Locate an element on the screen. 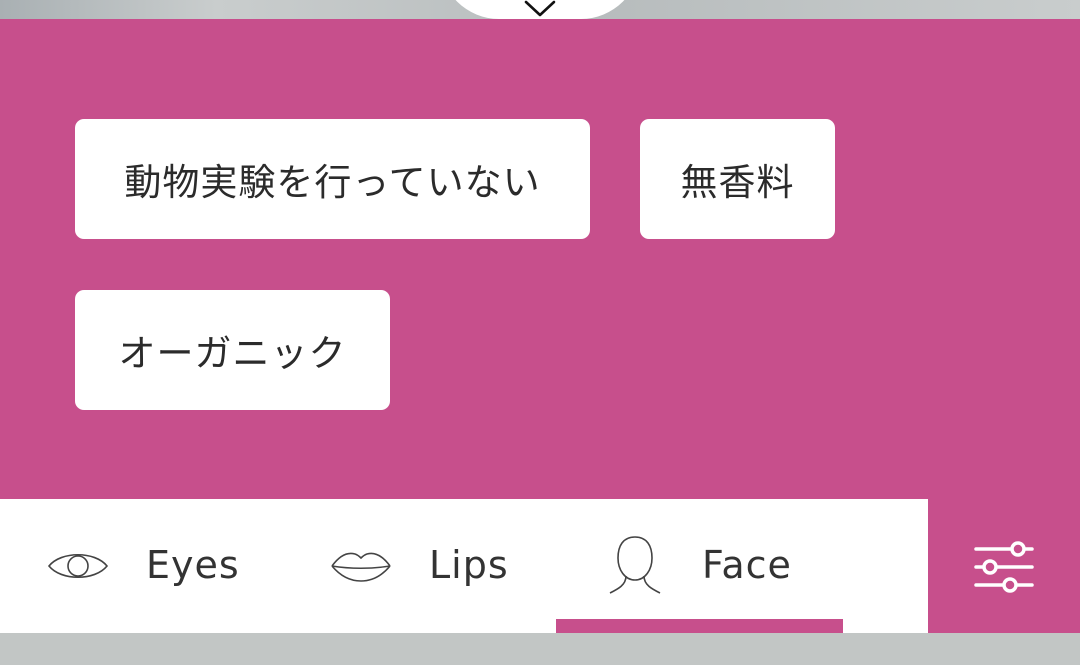 The image size is (1080, 665). chevron-down-icon is located at coordinates (540, 9).